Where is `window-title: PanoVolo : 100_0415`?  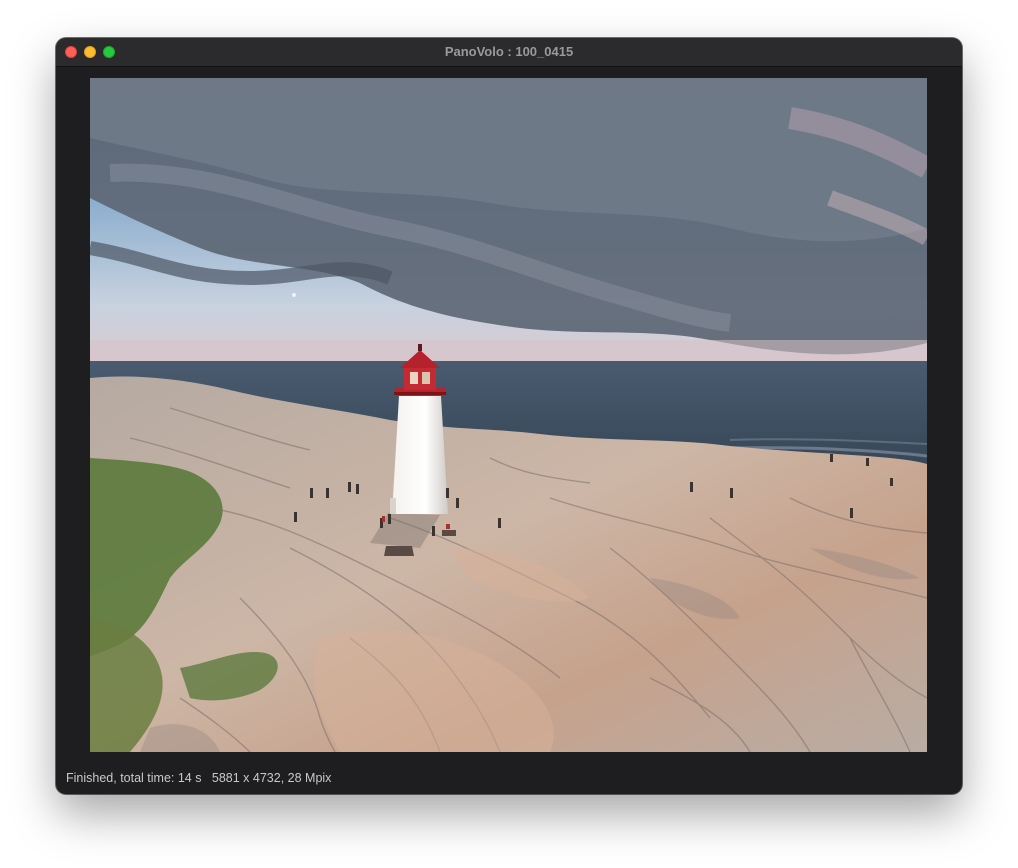 window-title: PanoVolo : 100_0415 is located at coordinates (509, 51).